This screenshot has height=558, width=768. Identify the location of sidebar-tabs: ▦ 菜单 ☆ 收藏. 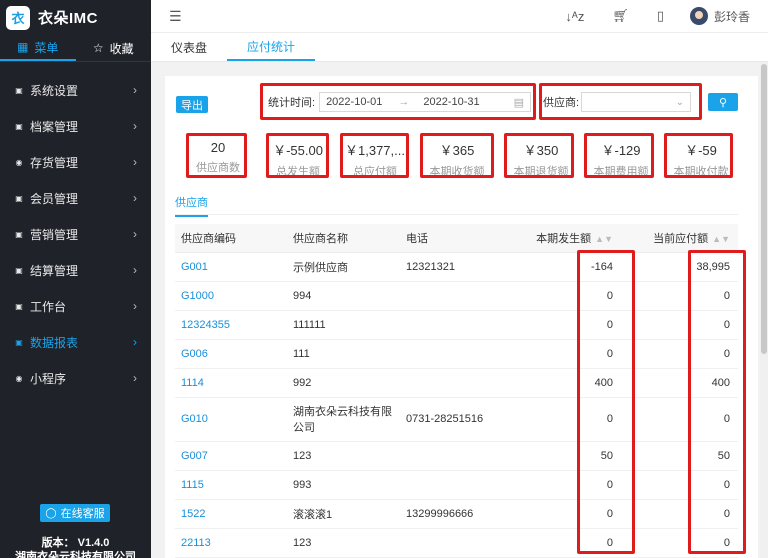
(75, 48).